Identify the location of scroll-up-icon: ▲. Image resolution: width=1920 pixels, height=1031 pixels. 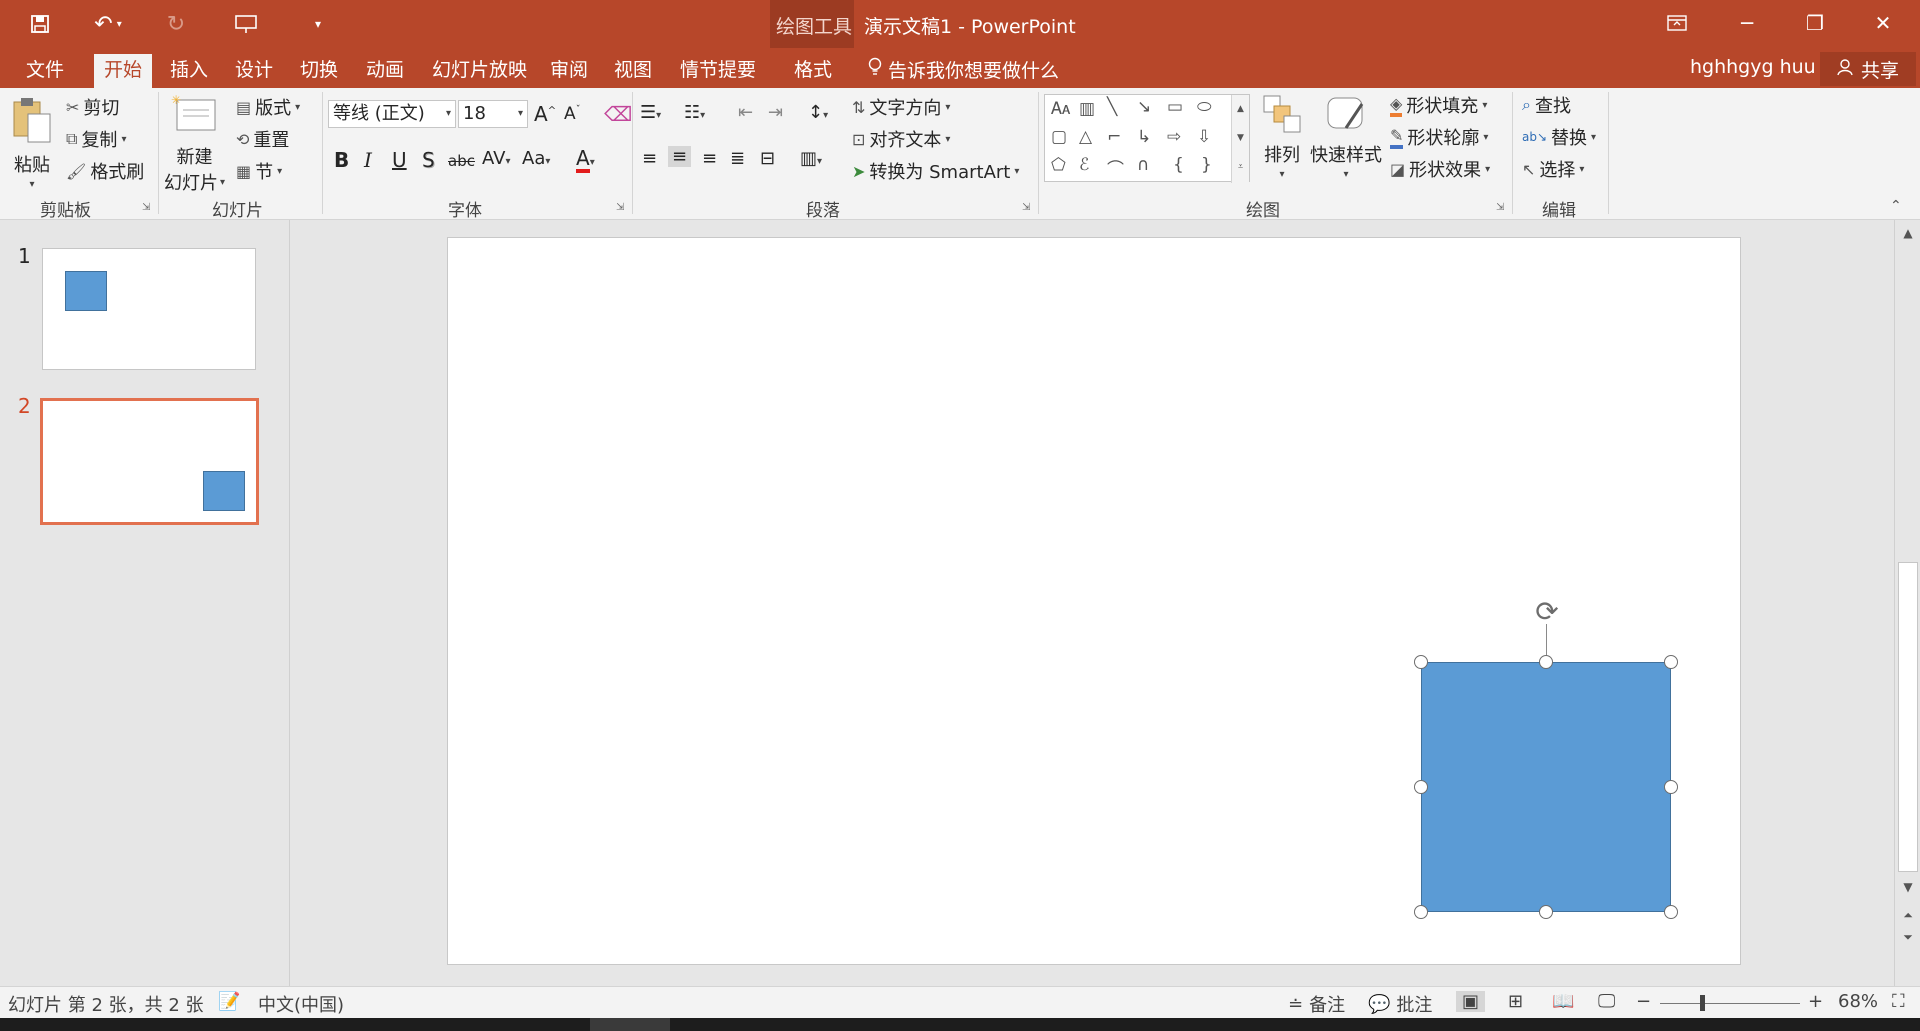
(1907, 233).